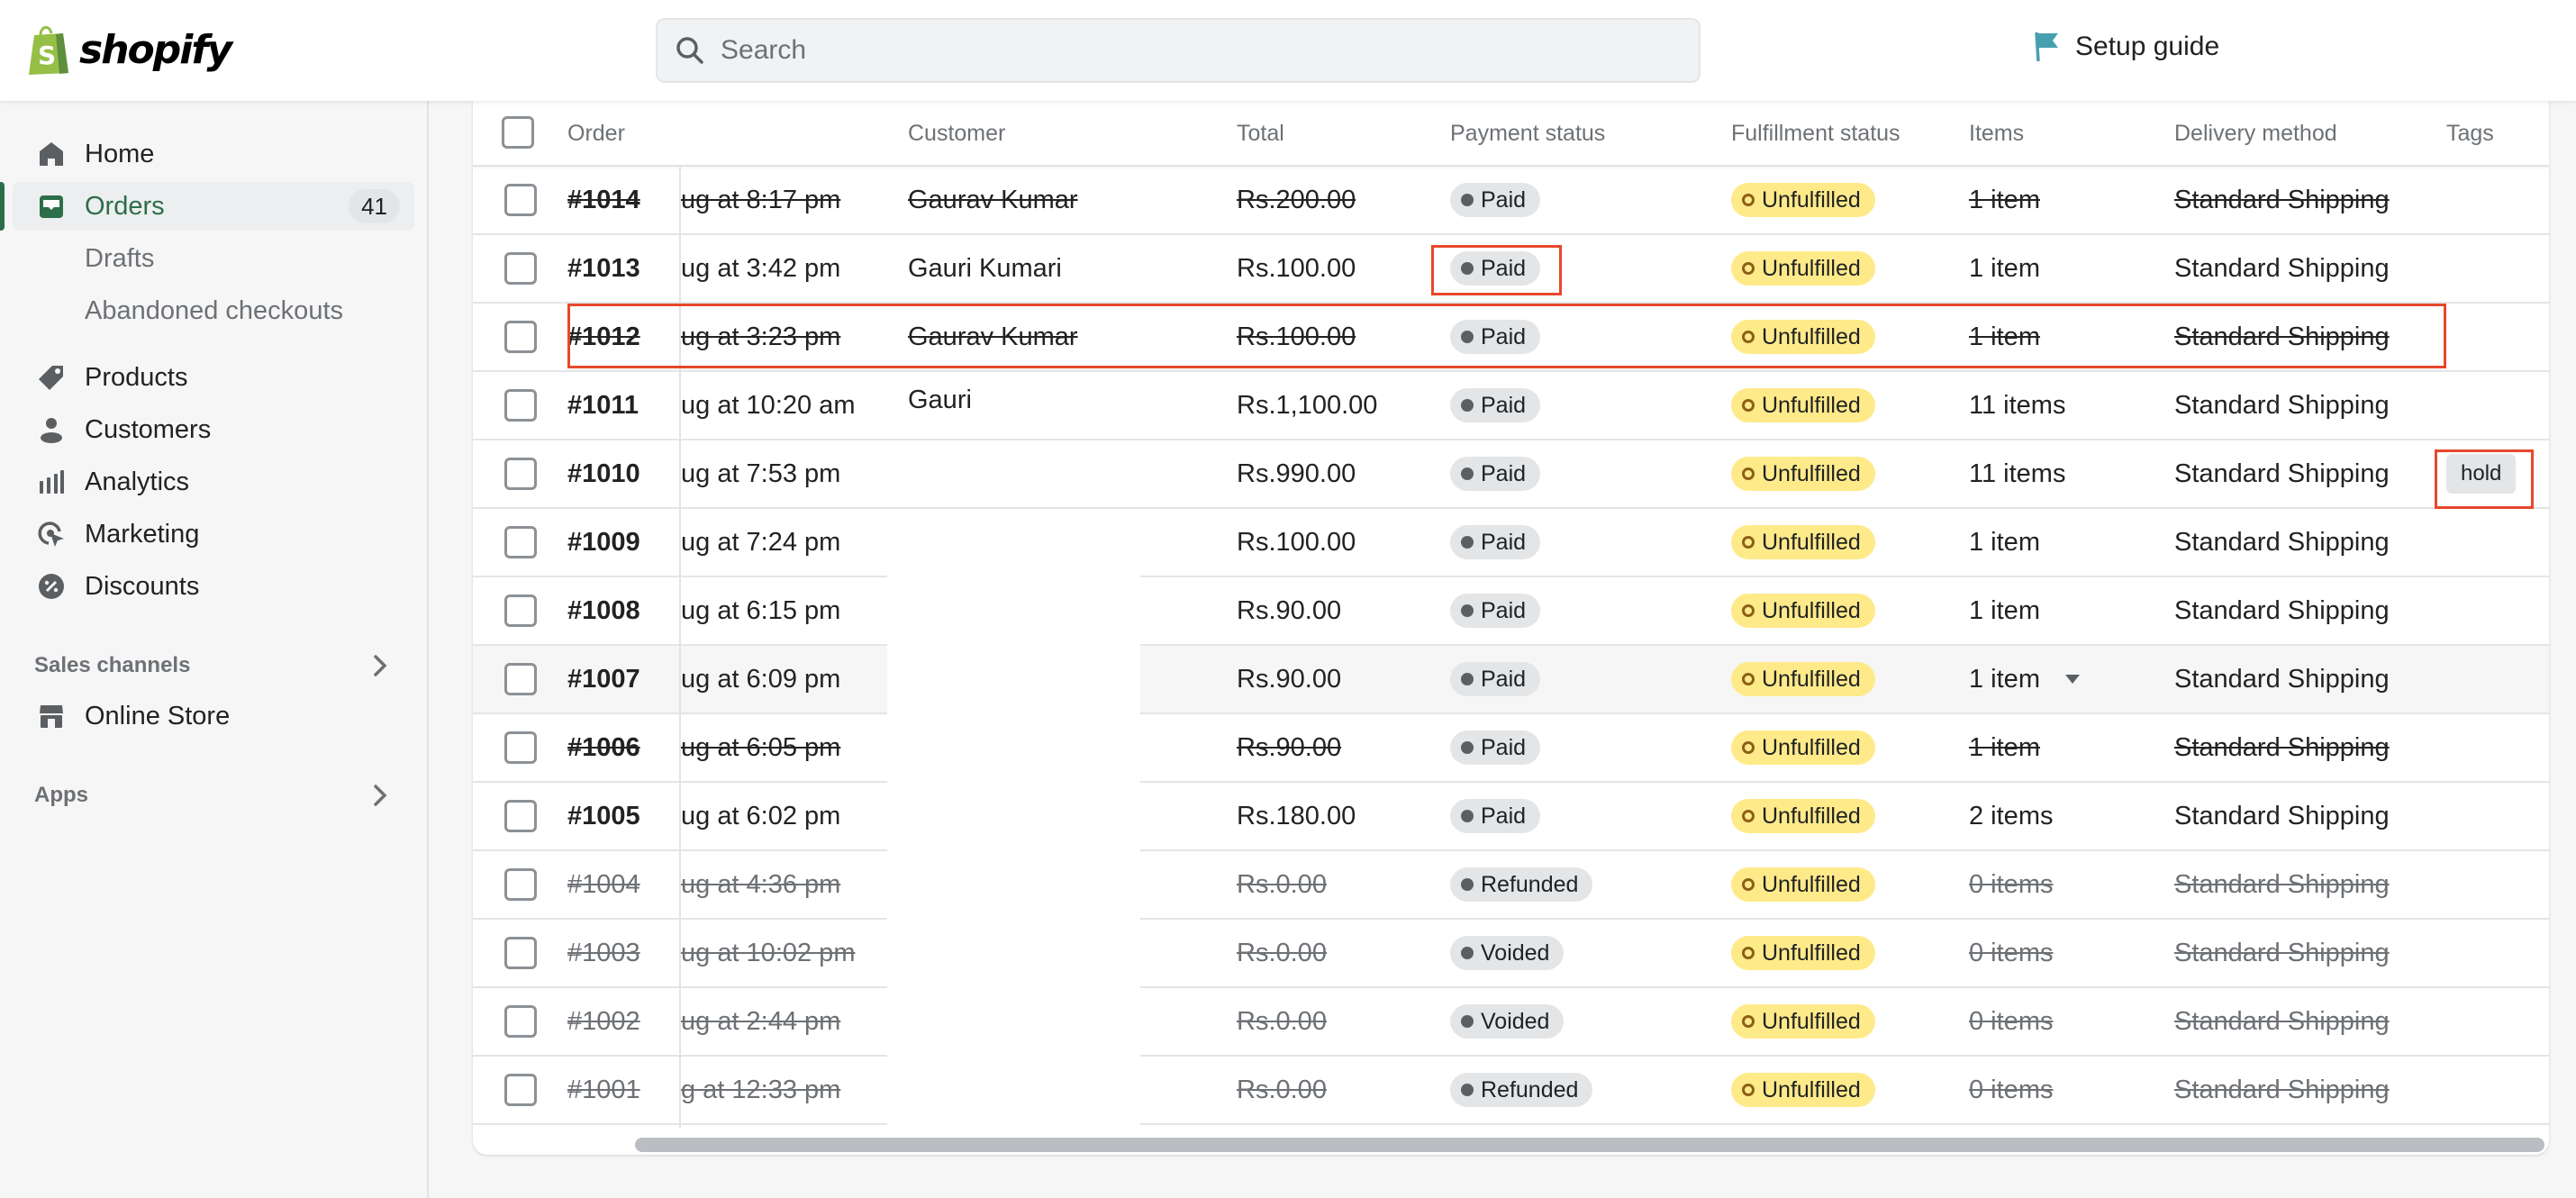 The width and height of the screenshot is (2576, 1198). Describe the element at coordinates (128, 49) in the screenshot. I see `shopify-logo: S shopify` at that location.